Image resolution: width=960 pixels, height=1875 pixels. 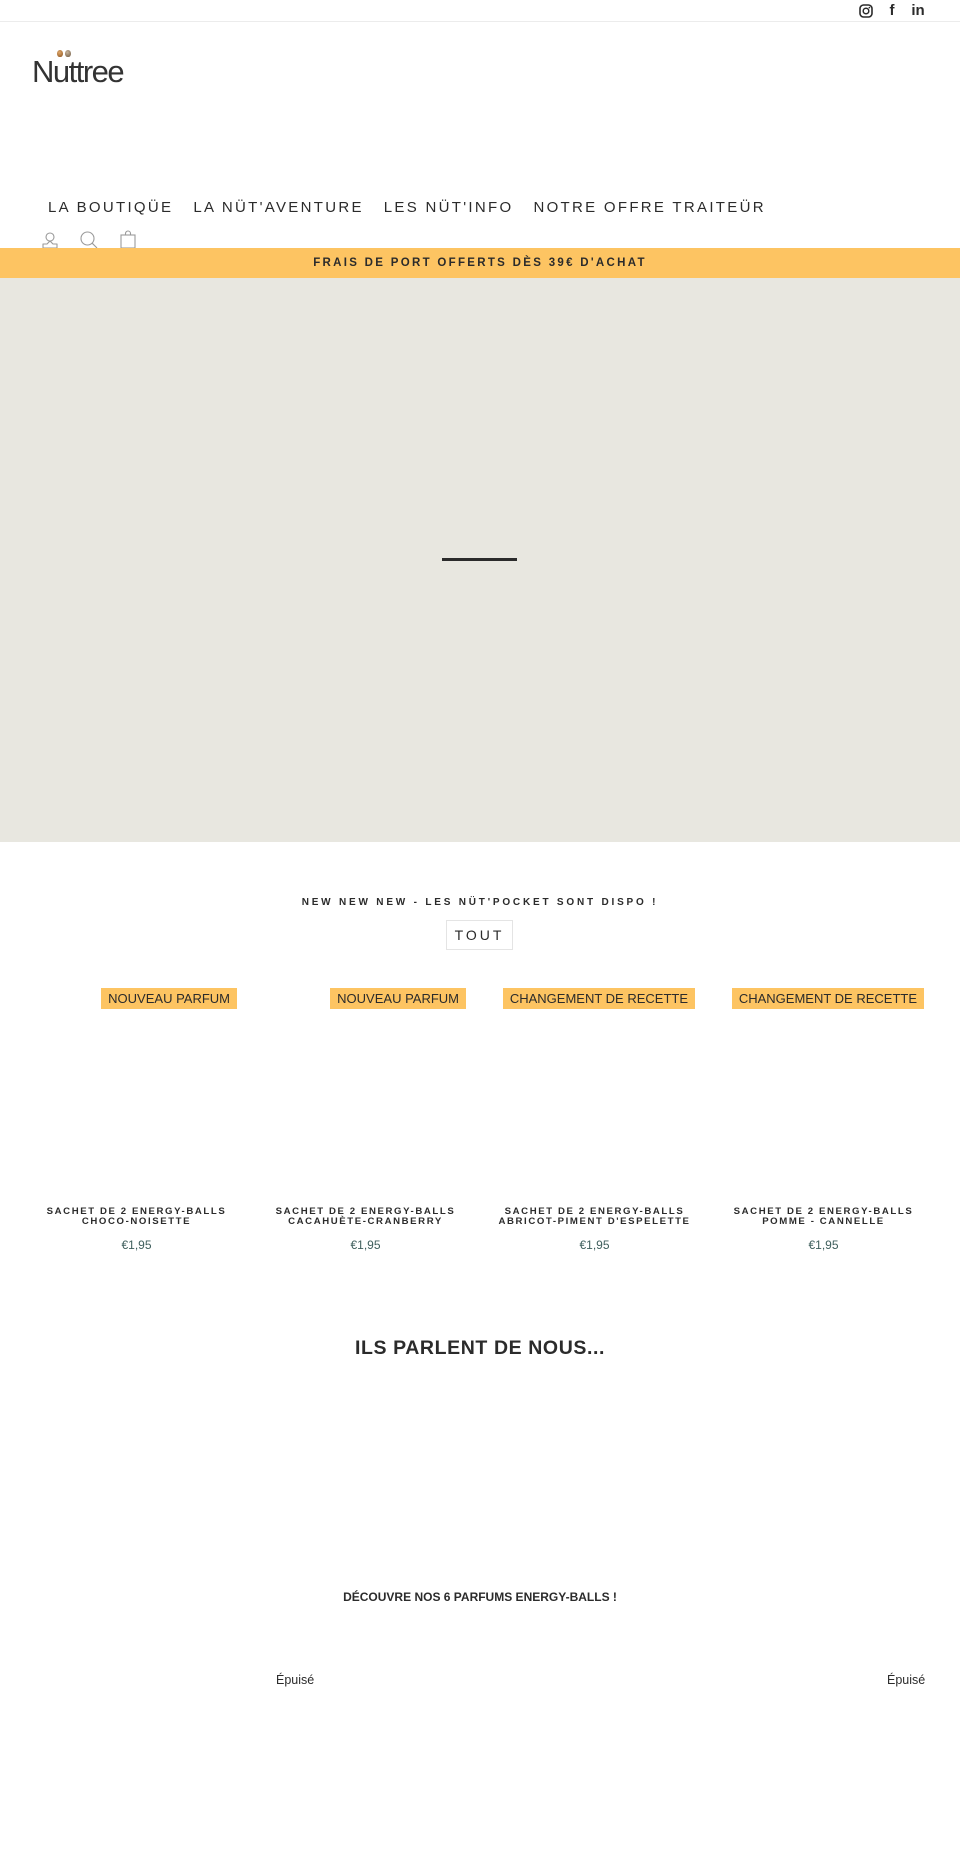 I want to click on facebook-icon: f, so click(x=892, y=11).